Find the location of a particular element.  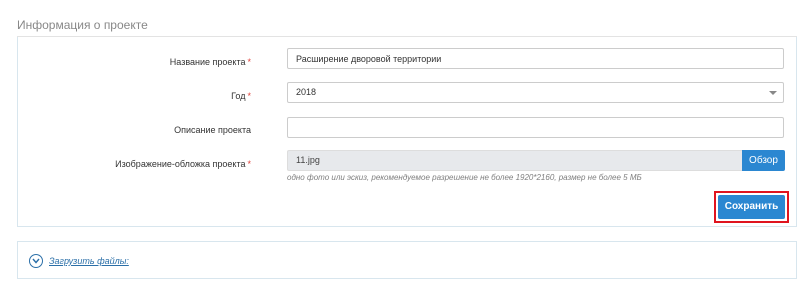

description-label: Описание проекта is located at coordinates (212, 130).